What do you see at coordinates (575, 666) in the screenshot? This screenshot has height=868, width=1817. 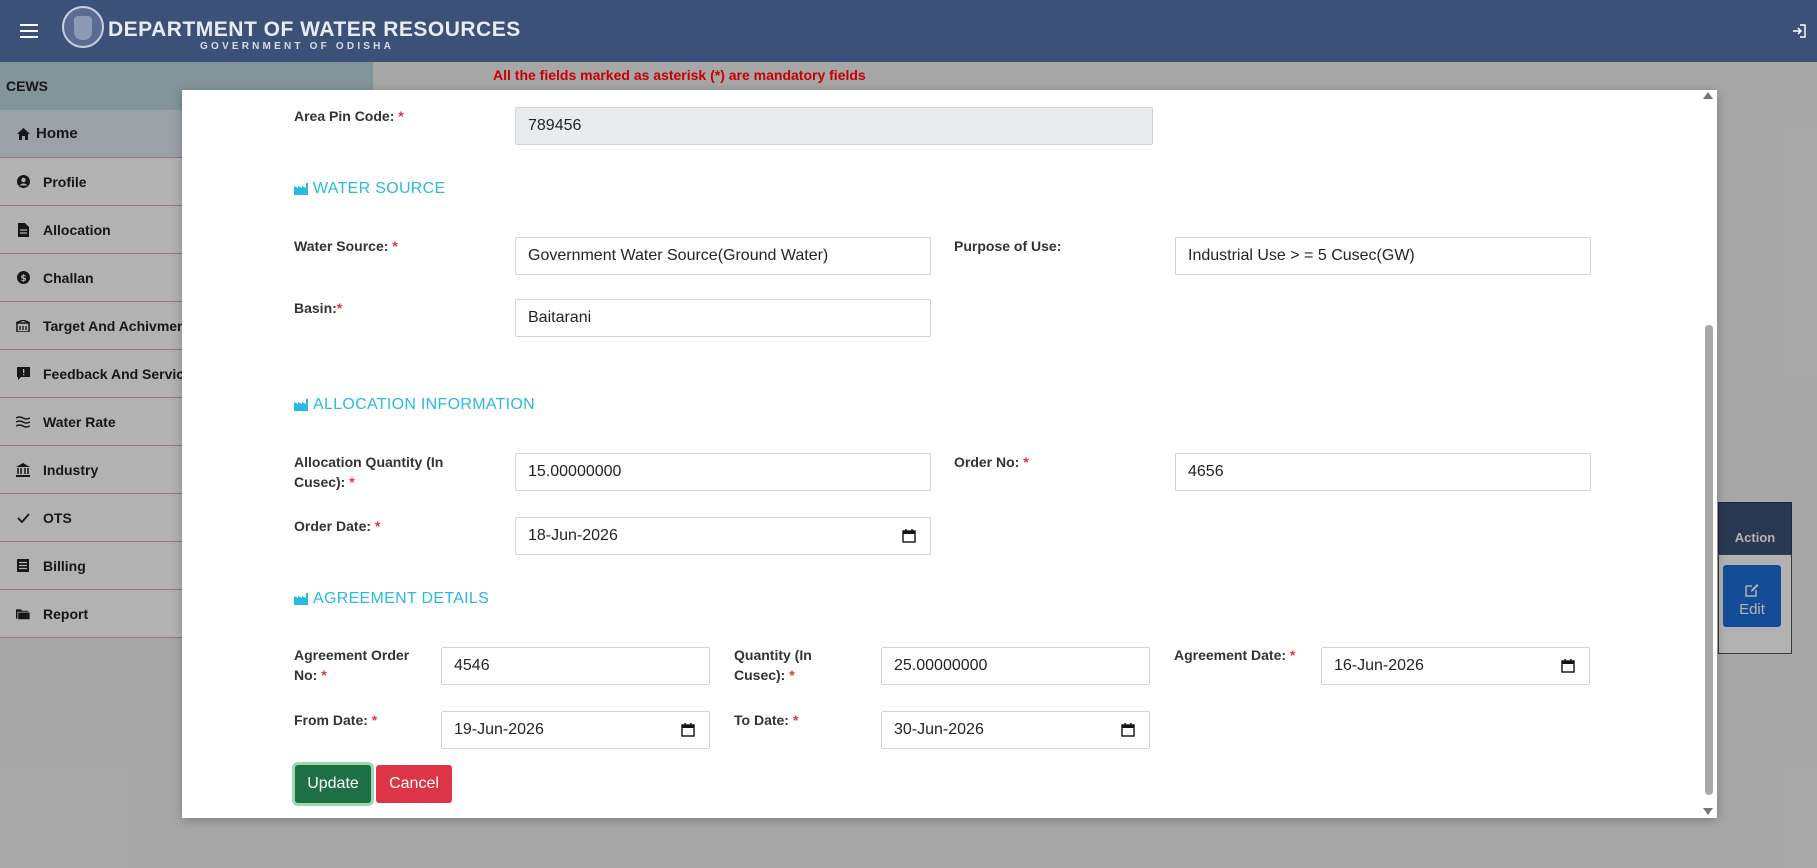 I see `agreement-order-no-field` at bounding box center [575, 666].